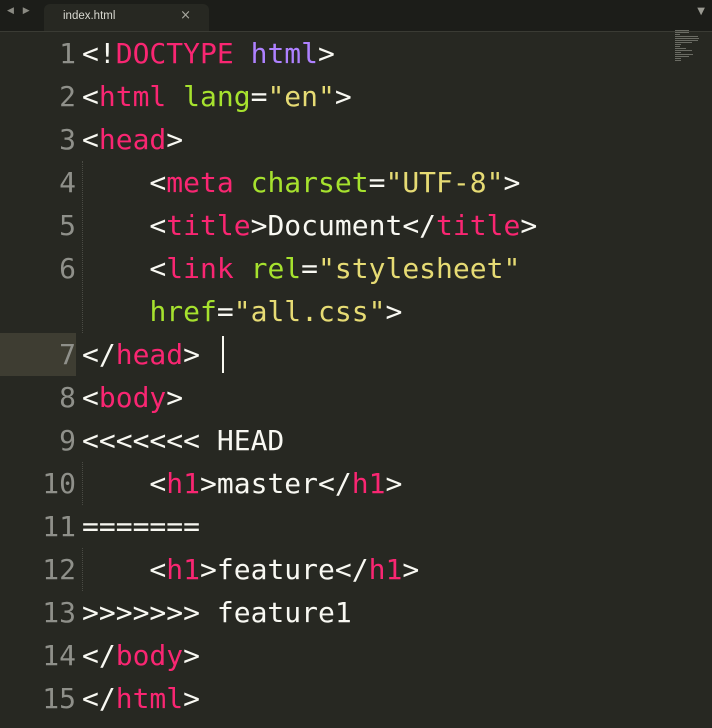 This screenshot has height=728, width=712. Describe the element at coordinates (67, 354) in the screenshot. I see `line-number: 7` at that location.